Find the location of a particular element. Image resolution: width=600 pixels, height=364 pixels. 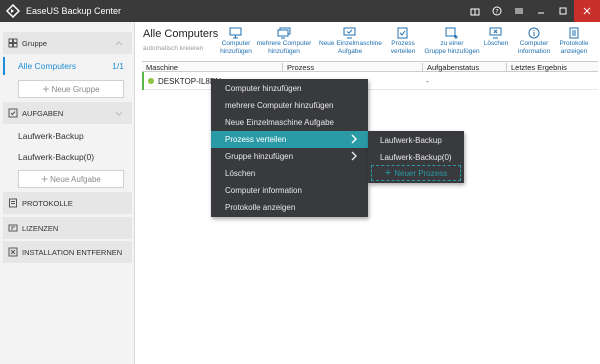

menu-item-computer-information: Computer information is located at coordinates (289, 190).